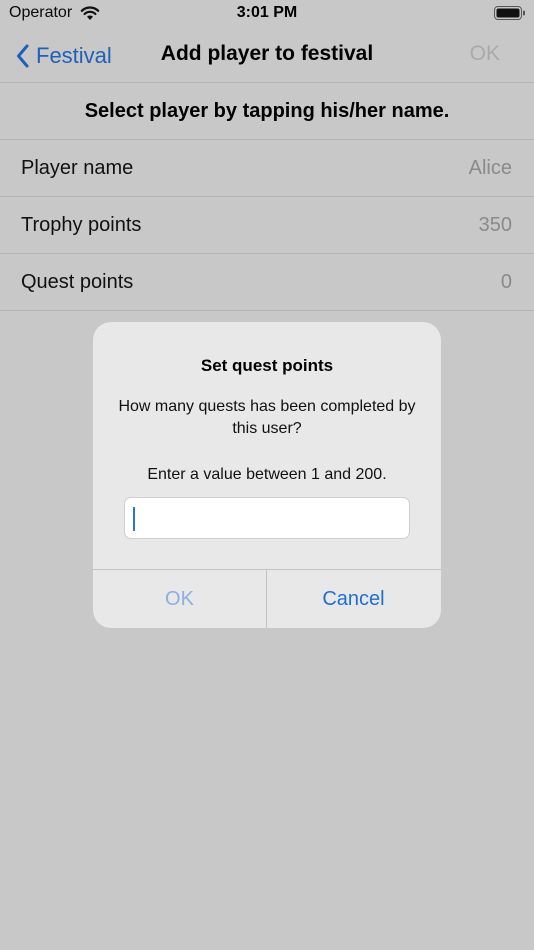  Describe the element at coordinates (506, 282) in the screenshot. I see `row-value: 0` at that location.